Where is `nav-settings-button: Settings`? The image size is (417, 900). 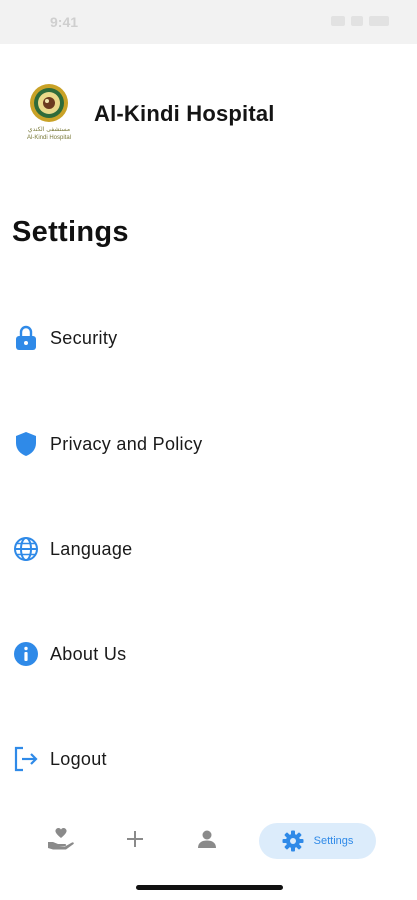
nav-settings-button: Settings is located at coordinates (317, 841).